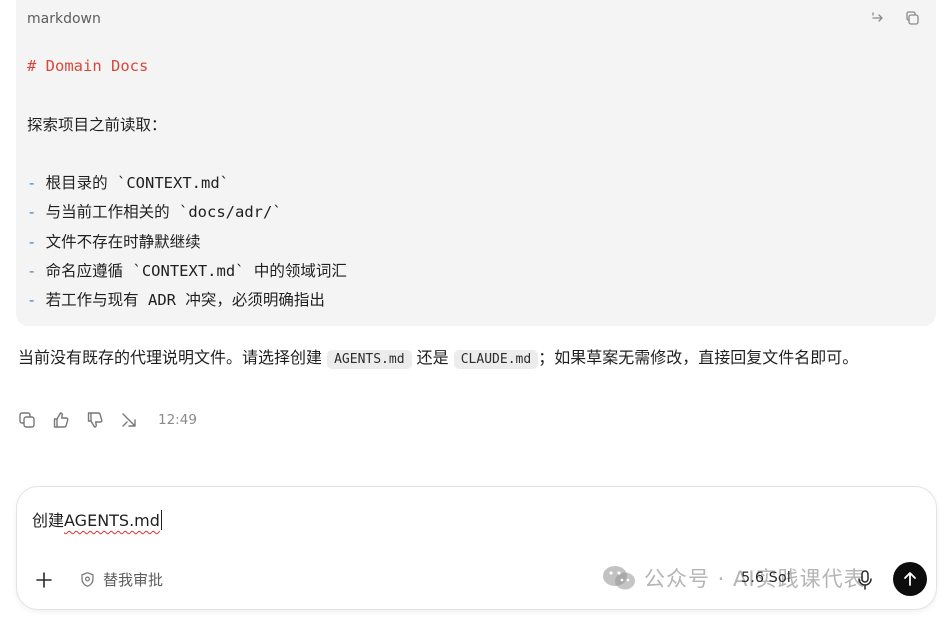 This screenshot has width=941, height=620. I want to click on thumbs-down-icon, so click(95, 420).